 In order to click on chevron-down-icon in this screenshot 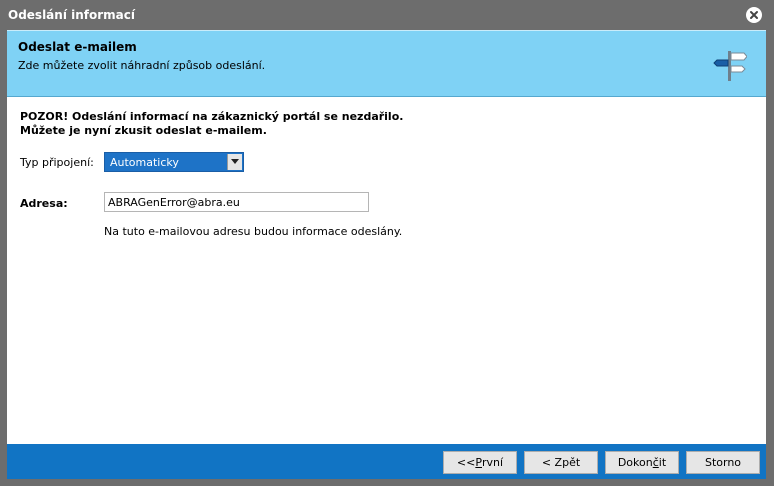, I will do `click(235, 161)`.